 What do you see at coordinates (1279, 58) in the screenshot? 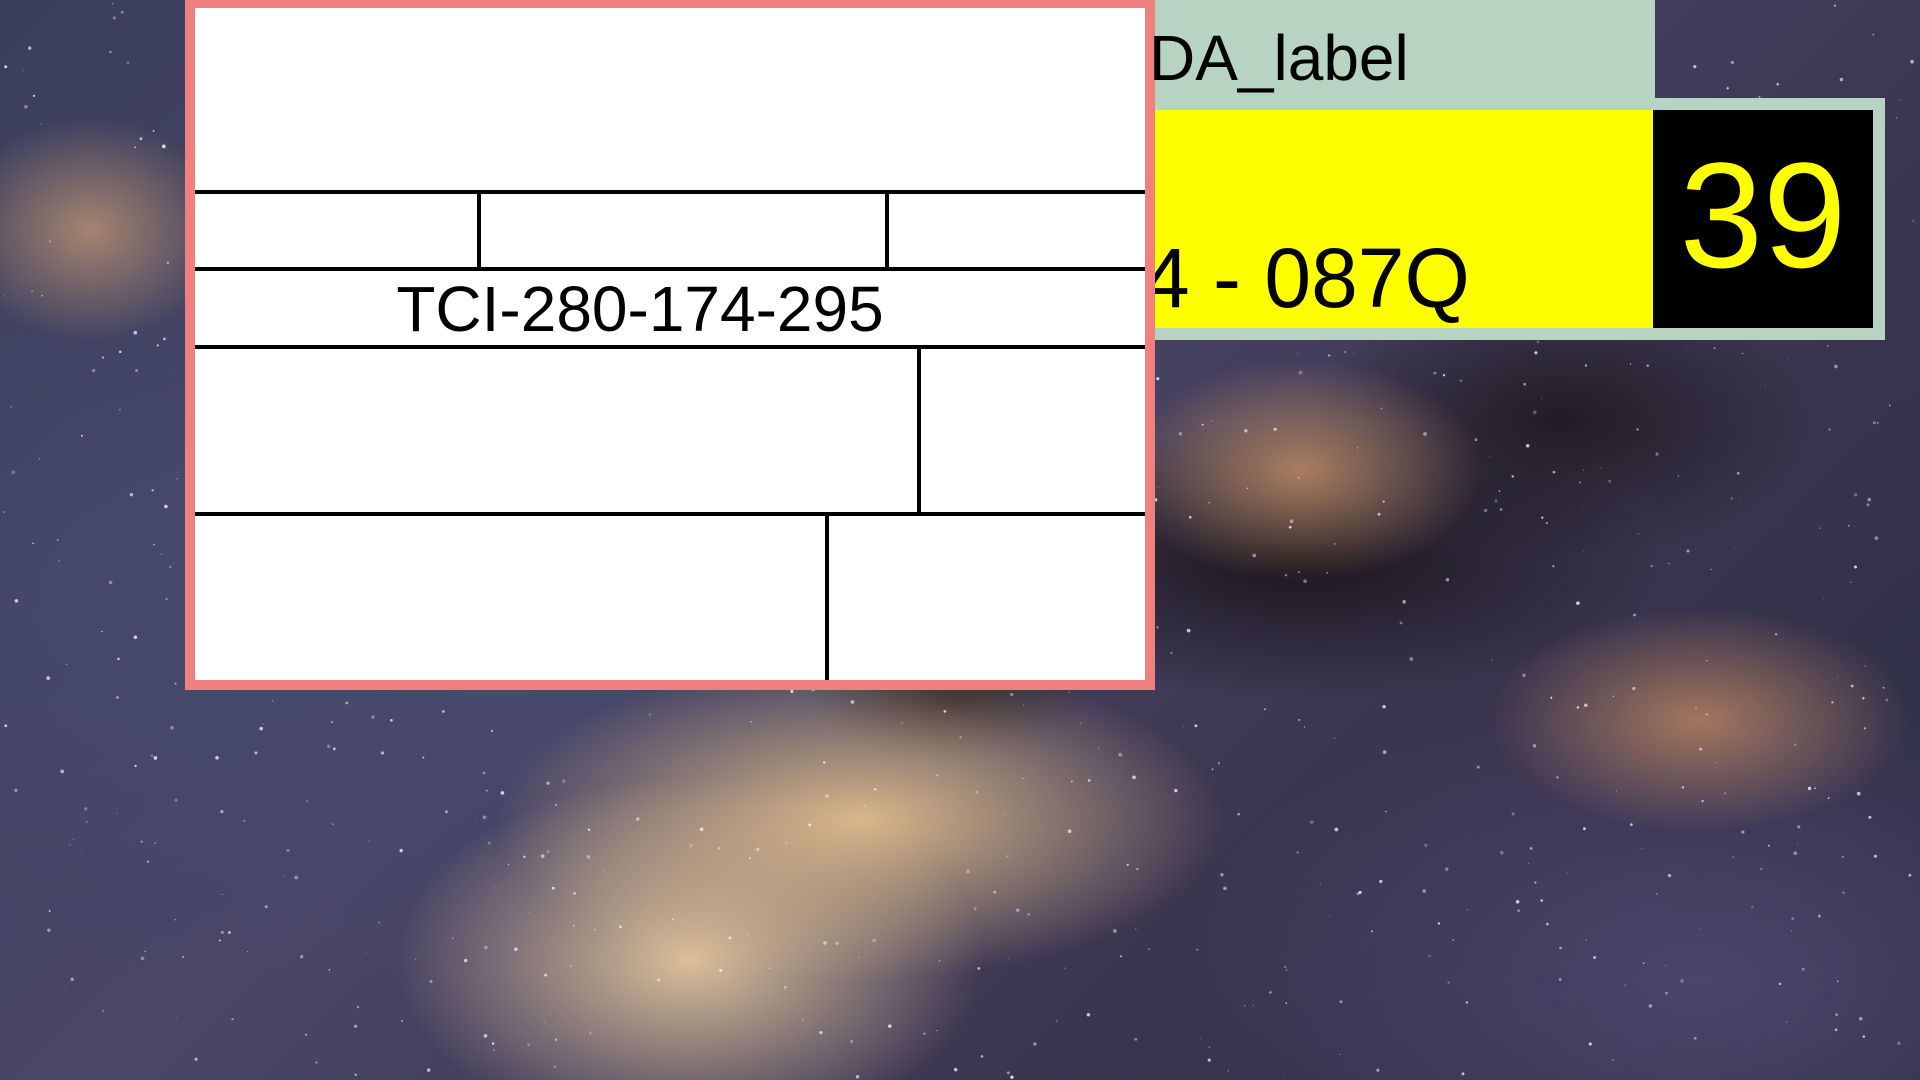
I see `label-text: DA_label` at bounding box center [1279, 58].